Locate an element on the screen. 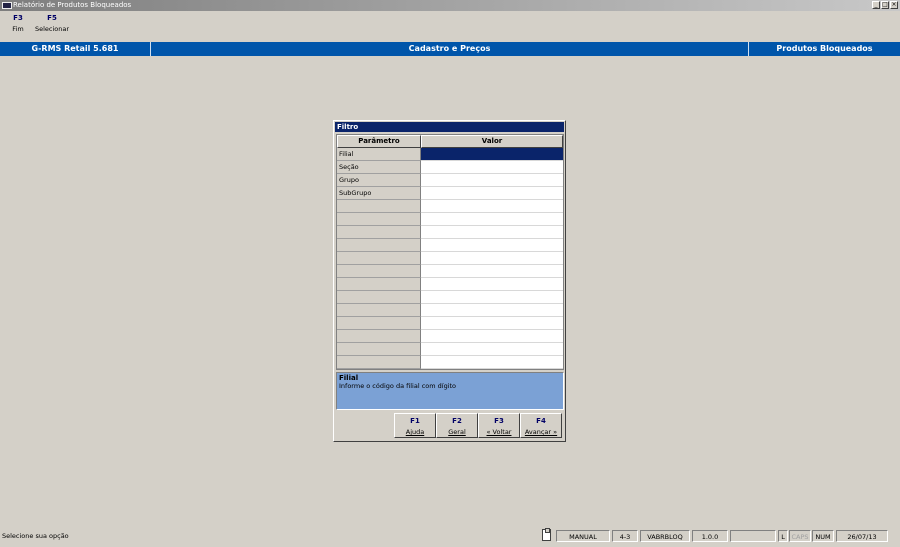  module-name: Cadastro e Preços is located at coordinates (450, 49).